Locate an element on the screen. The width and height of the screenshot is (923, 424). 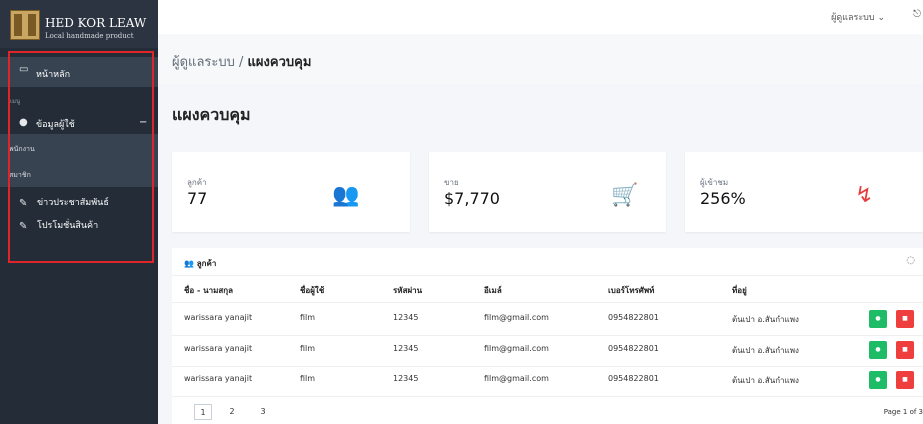
visitor-stat-card: ผู้เข้าชม 256% ↯ is located at coordinates (804, 192).